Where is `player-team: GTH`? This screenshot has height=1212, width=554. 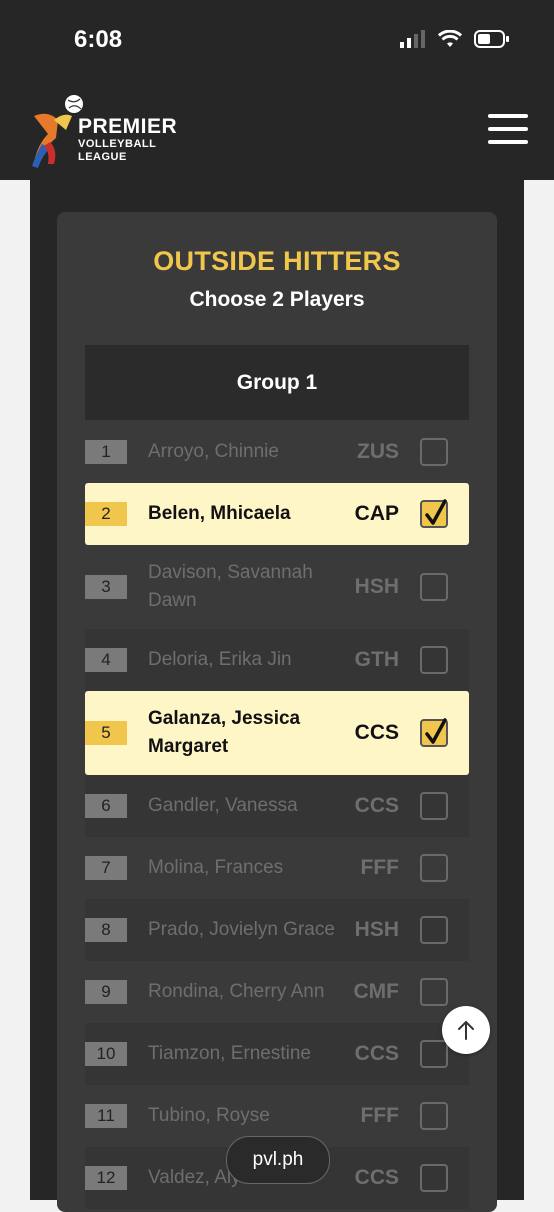
player-team: GTH is located at coordinates (376, 659).